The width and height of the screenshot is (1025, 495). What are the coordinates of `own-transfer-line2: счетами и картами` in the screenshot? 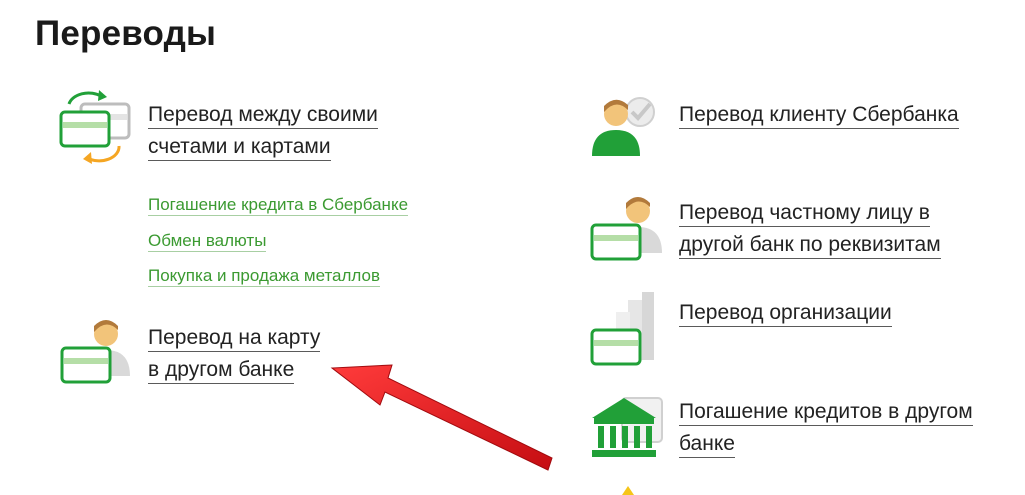 It's located at (239, 147).